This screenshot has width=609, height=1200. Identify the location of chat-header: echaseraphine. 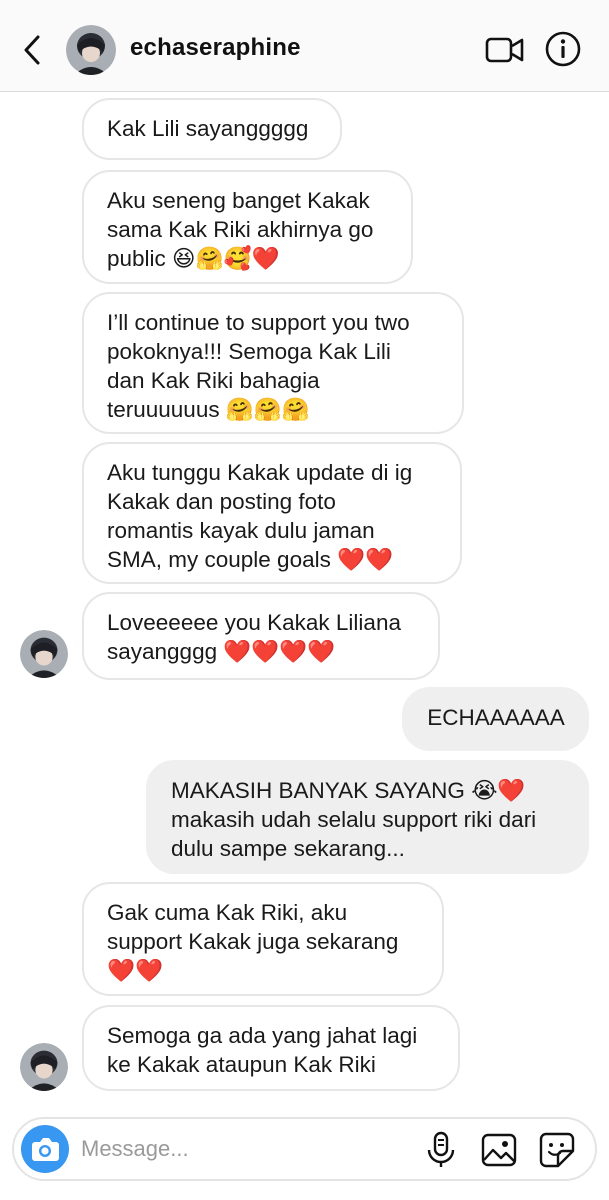
(304, 46).